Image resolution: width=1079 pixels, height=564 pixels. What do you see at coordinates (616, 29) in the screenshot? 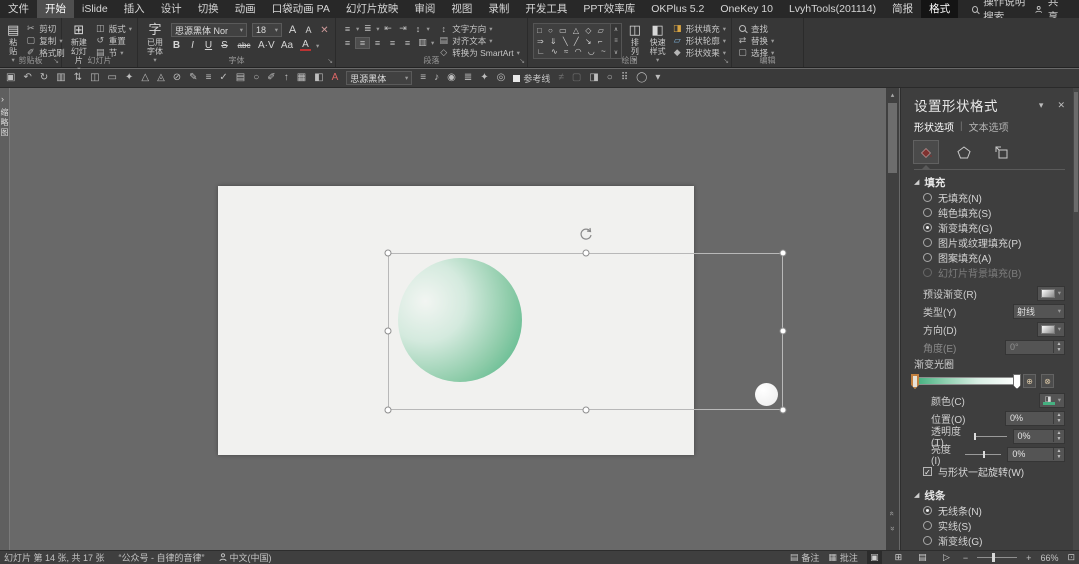
I see `gallery-up-icon: ∧` at bounding box center [616, 29].